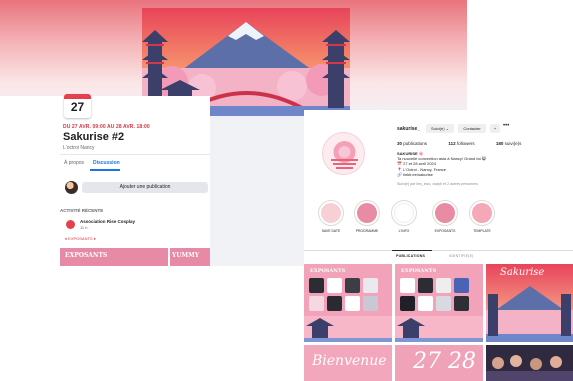 Image resolution: width=573 pixels, height=381 pixels. What do you see at coordinates (499, 143) in the screenshot?
I see `stat-following-value: 180` at bounding box center [499, 143].